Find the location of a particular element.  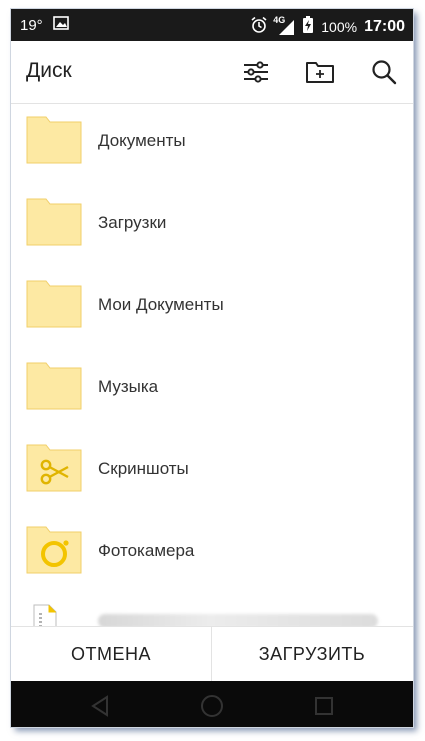

screenshots-folder-icon is located at coordinates (54, 468).